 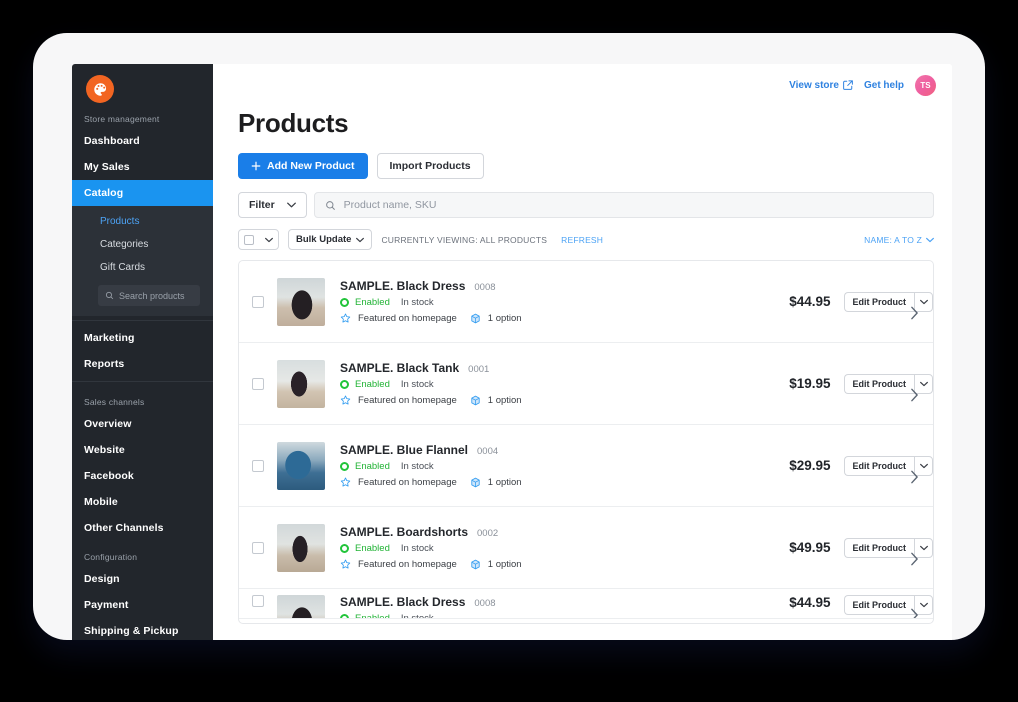 I want to click on sidebar-item-my-sales: My Sales, so click(x=142, y=167).